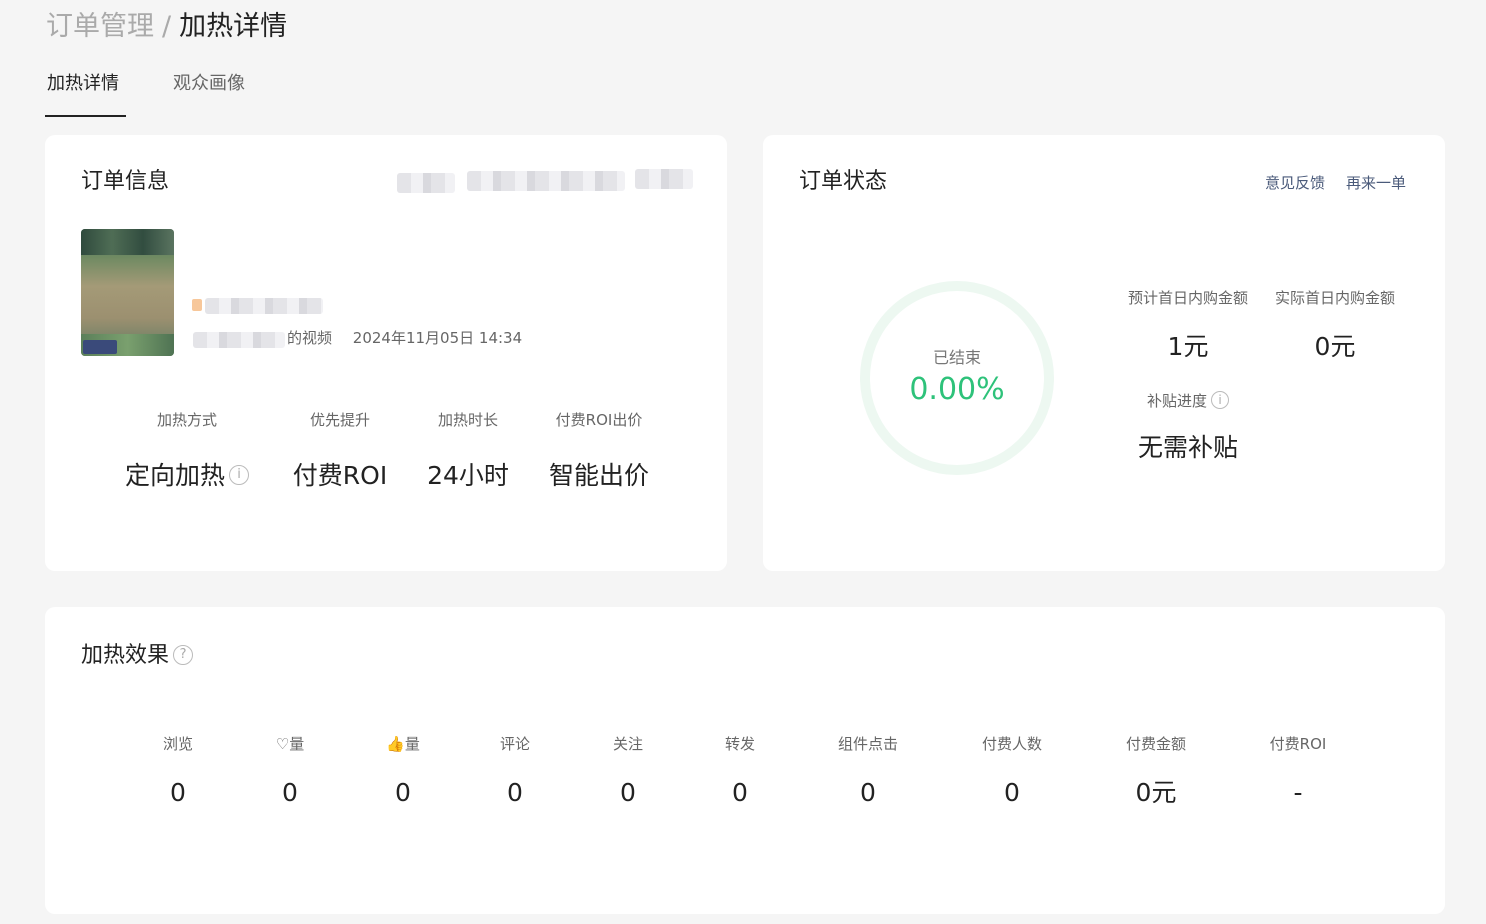 This screenshot has height=924, width=1486. Describe the element at coordinates (85, 116) in the screenshot. I see `active-tab-indicator` at that location.